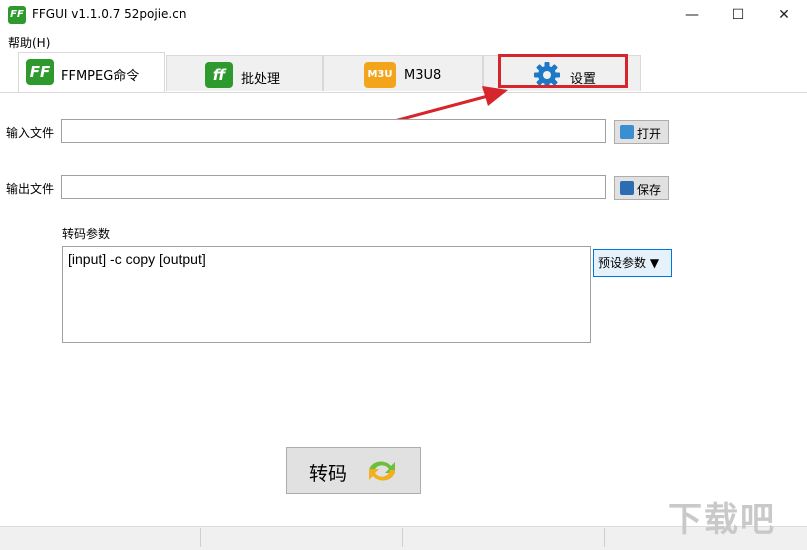  I want to click on tab-ffmpeg-command: FF FFMPEG命令, so click(91, 72).